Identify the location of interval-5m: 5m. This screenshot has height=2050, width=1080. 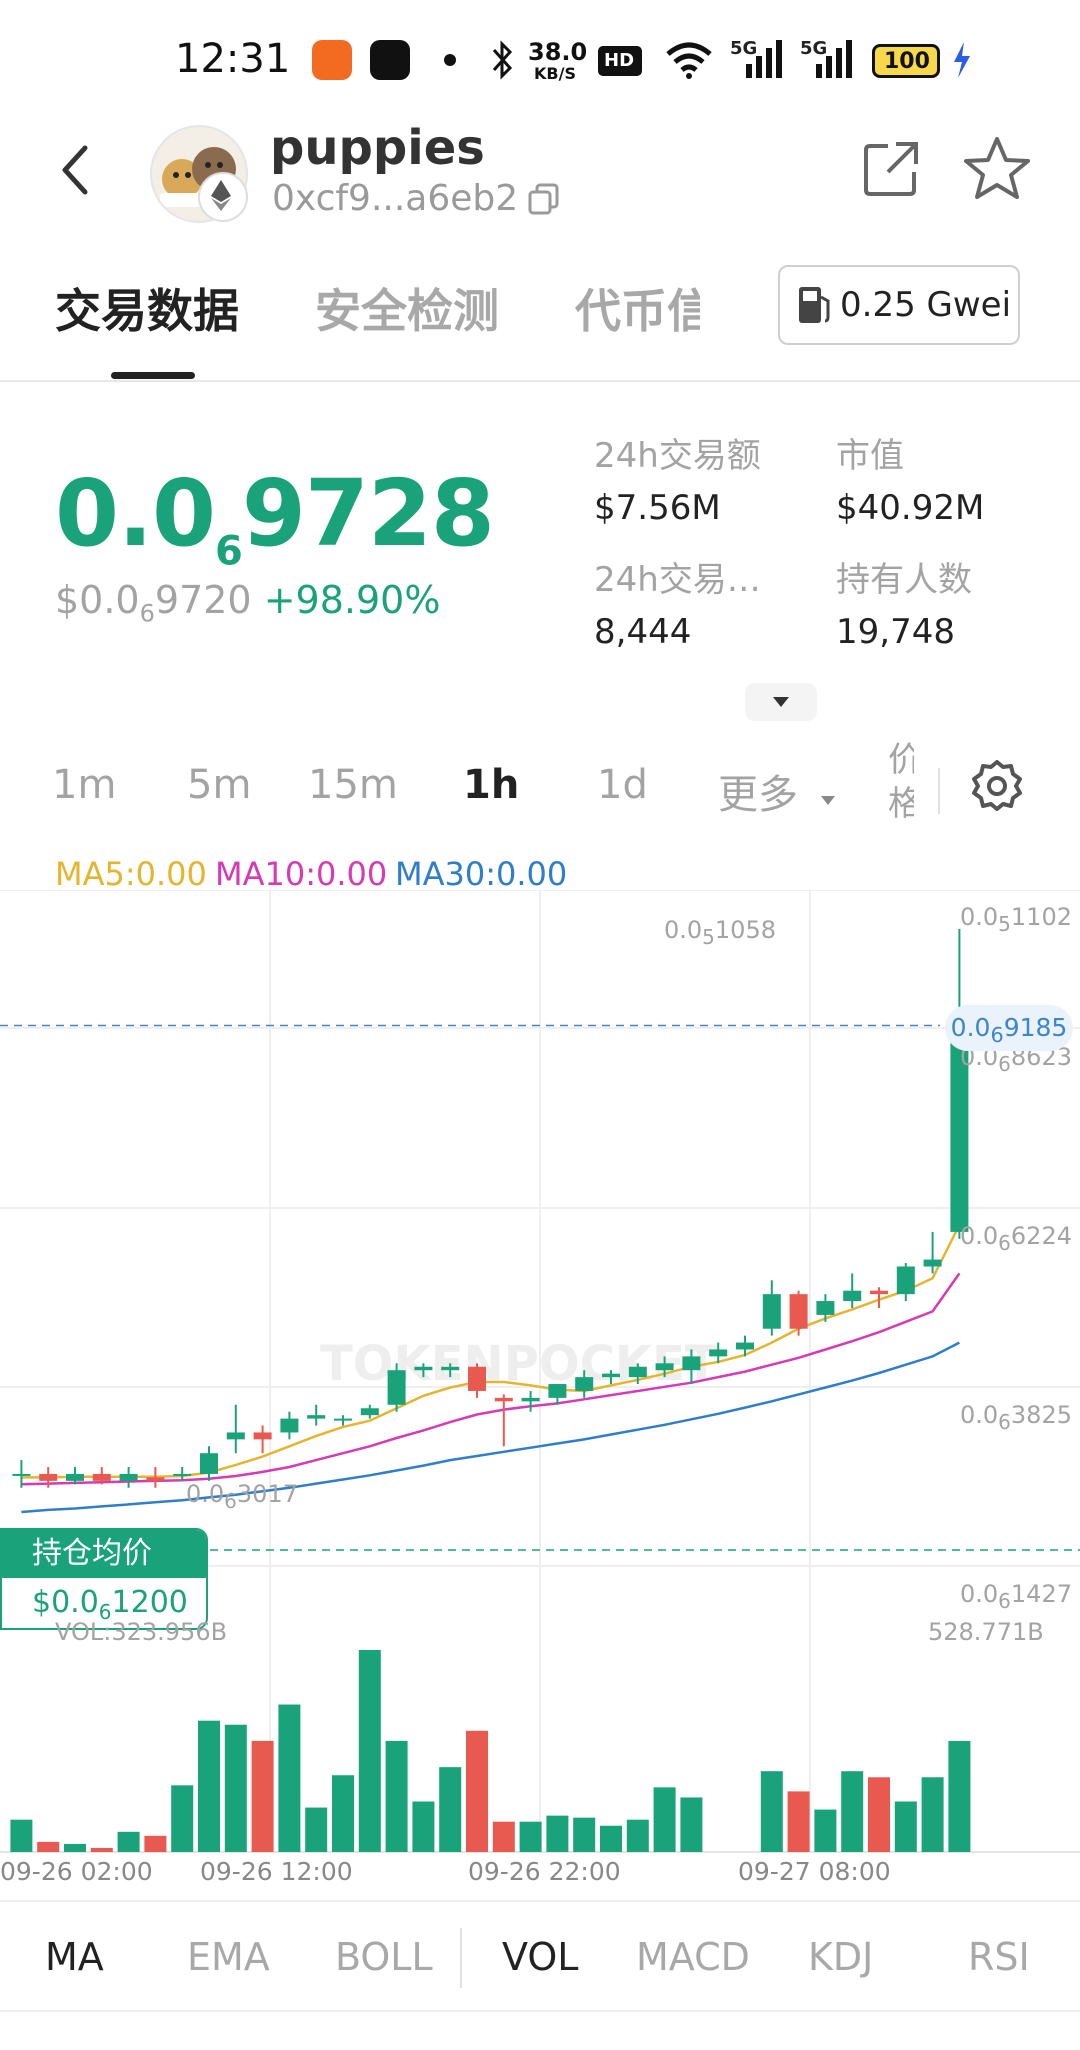
(219, 785).